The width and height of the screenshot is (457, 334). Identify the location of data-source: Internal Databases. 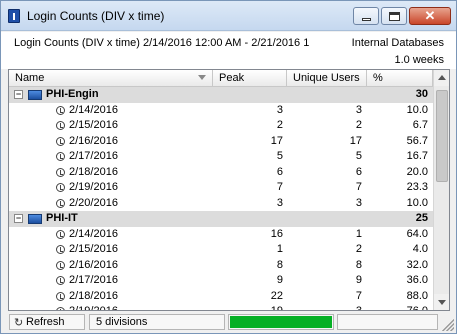
(397, 43).